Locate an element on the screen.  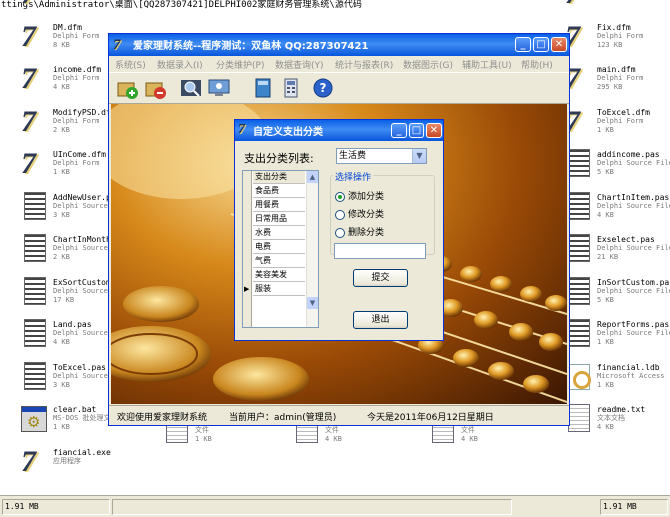
current-row-pointer-icon: ▶ is located at coordinates (247, 289).